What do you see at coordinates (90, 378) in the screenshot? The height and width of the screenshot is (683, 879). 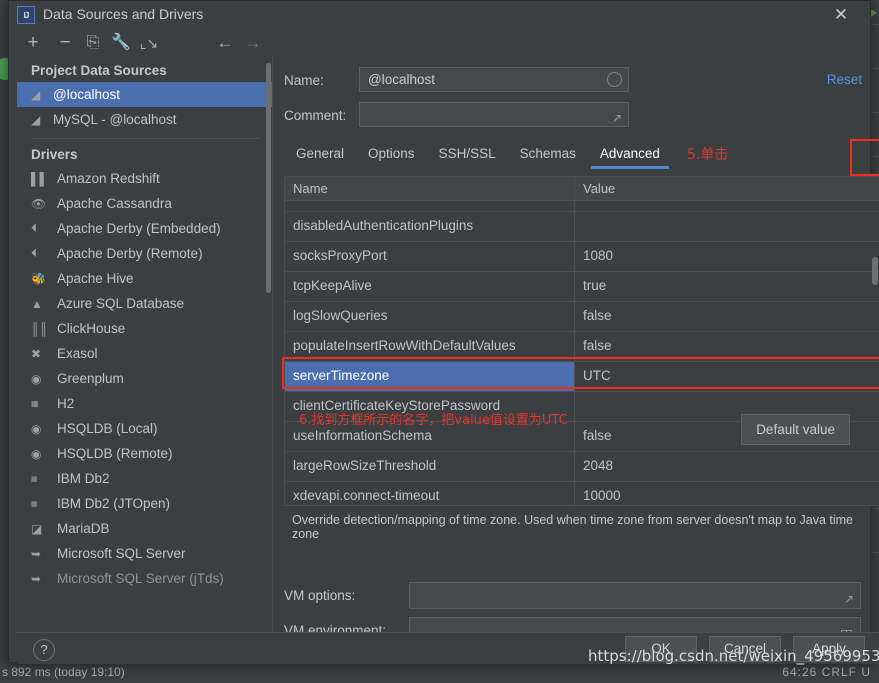 I see `sidebar-item-label: Greenplum` at bounding box center [90, 378].